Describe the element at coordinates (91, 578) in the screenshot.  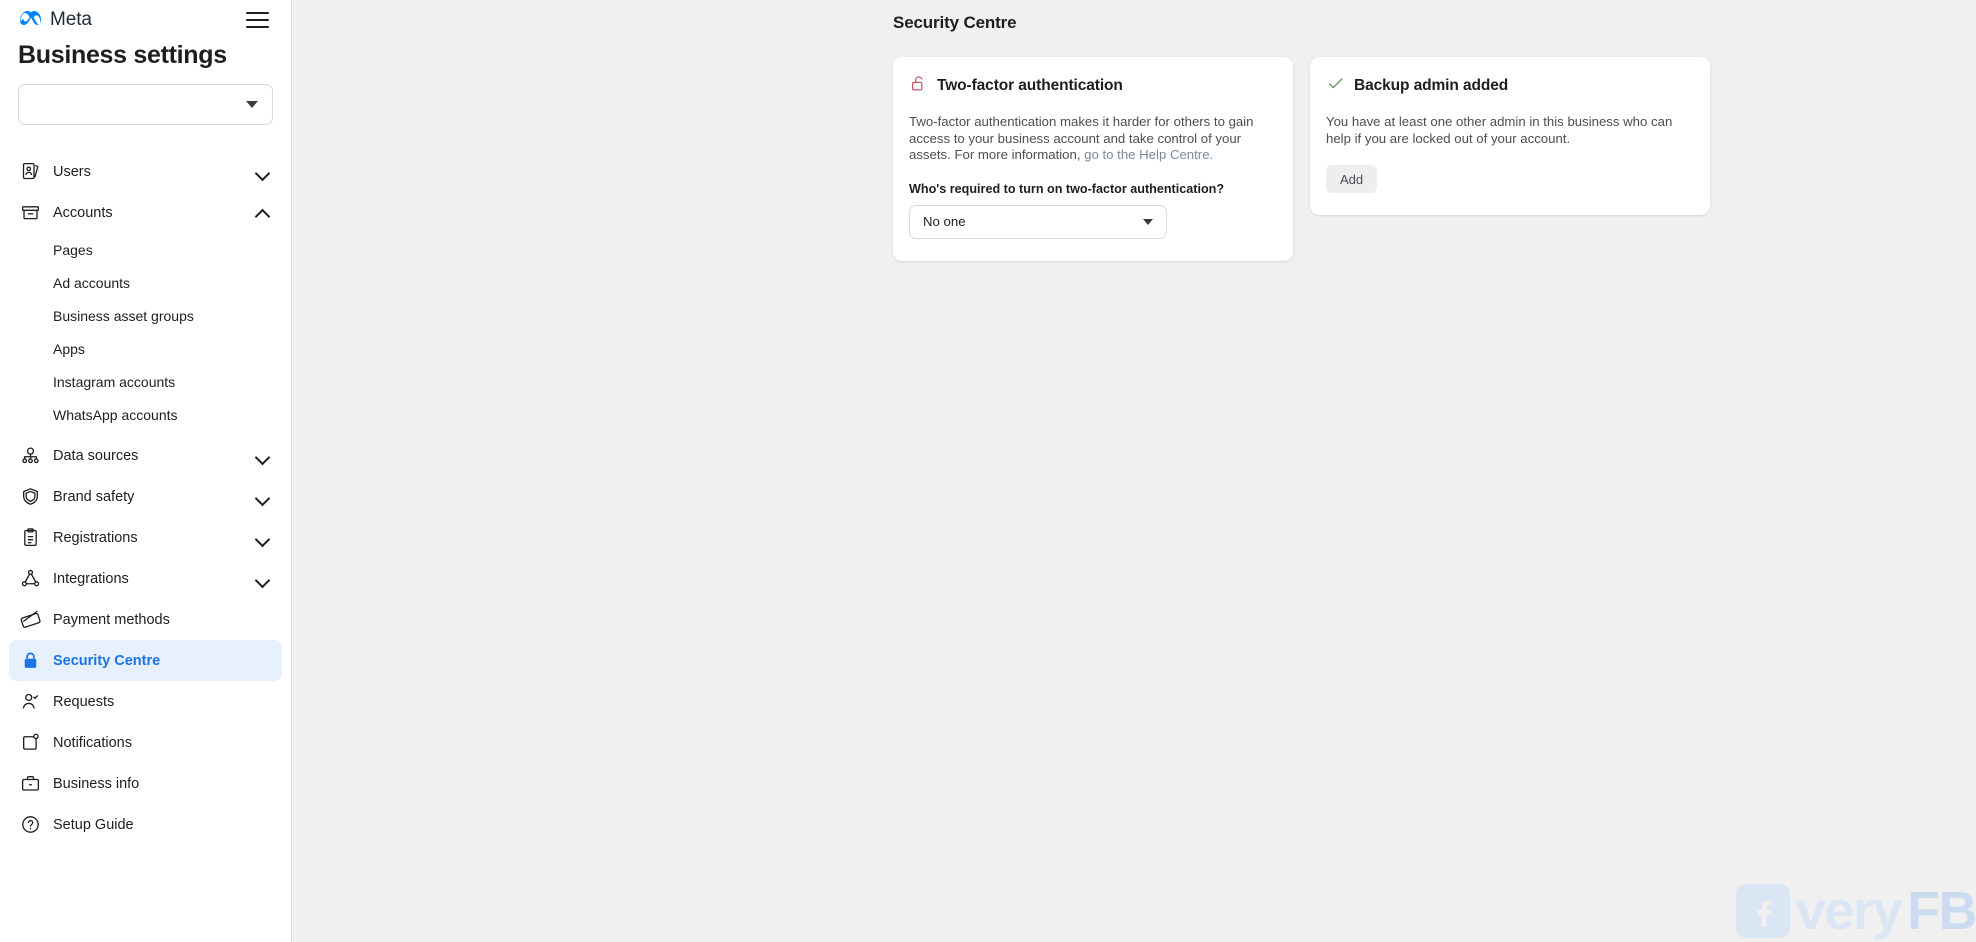
I see `sidebar-item-label: Integrations` at that location.